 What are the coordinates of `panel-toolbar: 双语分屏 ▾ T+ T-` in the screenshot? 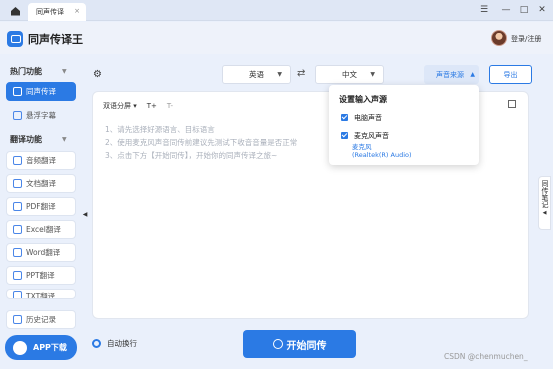 It's located at (138, 106).